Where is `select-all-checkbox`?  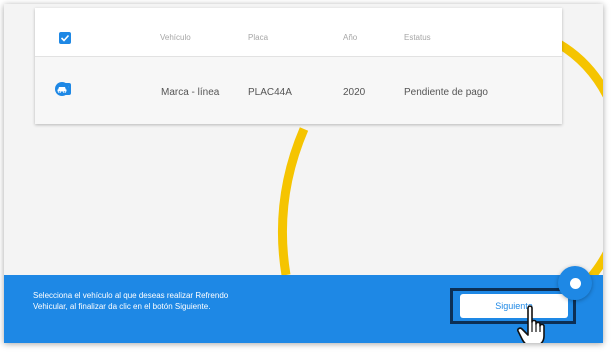 select-all-checkbox is located at coordinates (65, 38).